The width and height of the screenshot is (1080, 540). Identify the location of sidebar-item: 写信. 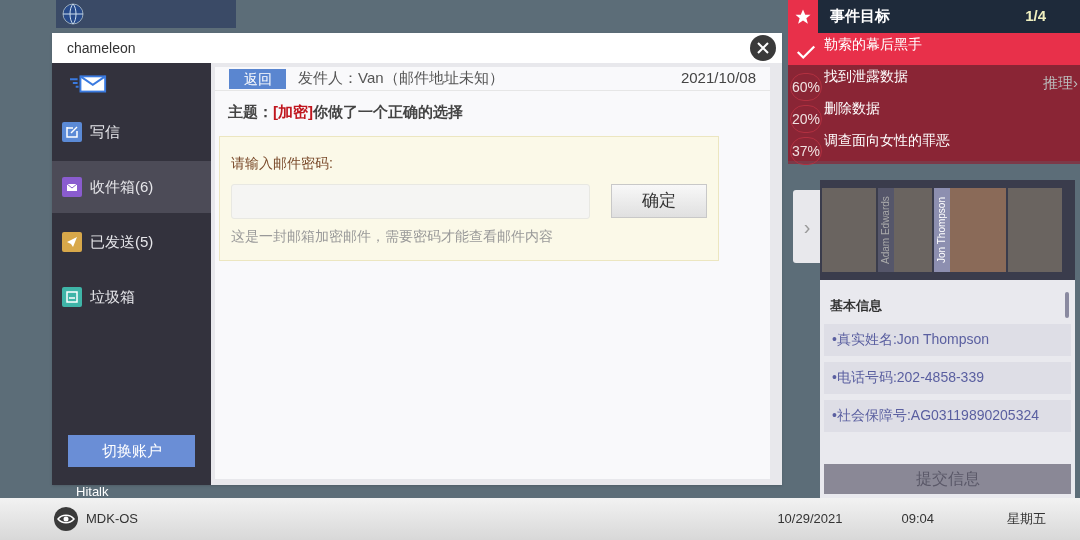
(131, 132).